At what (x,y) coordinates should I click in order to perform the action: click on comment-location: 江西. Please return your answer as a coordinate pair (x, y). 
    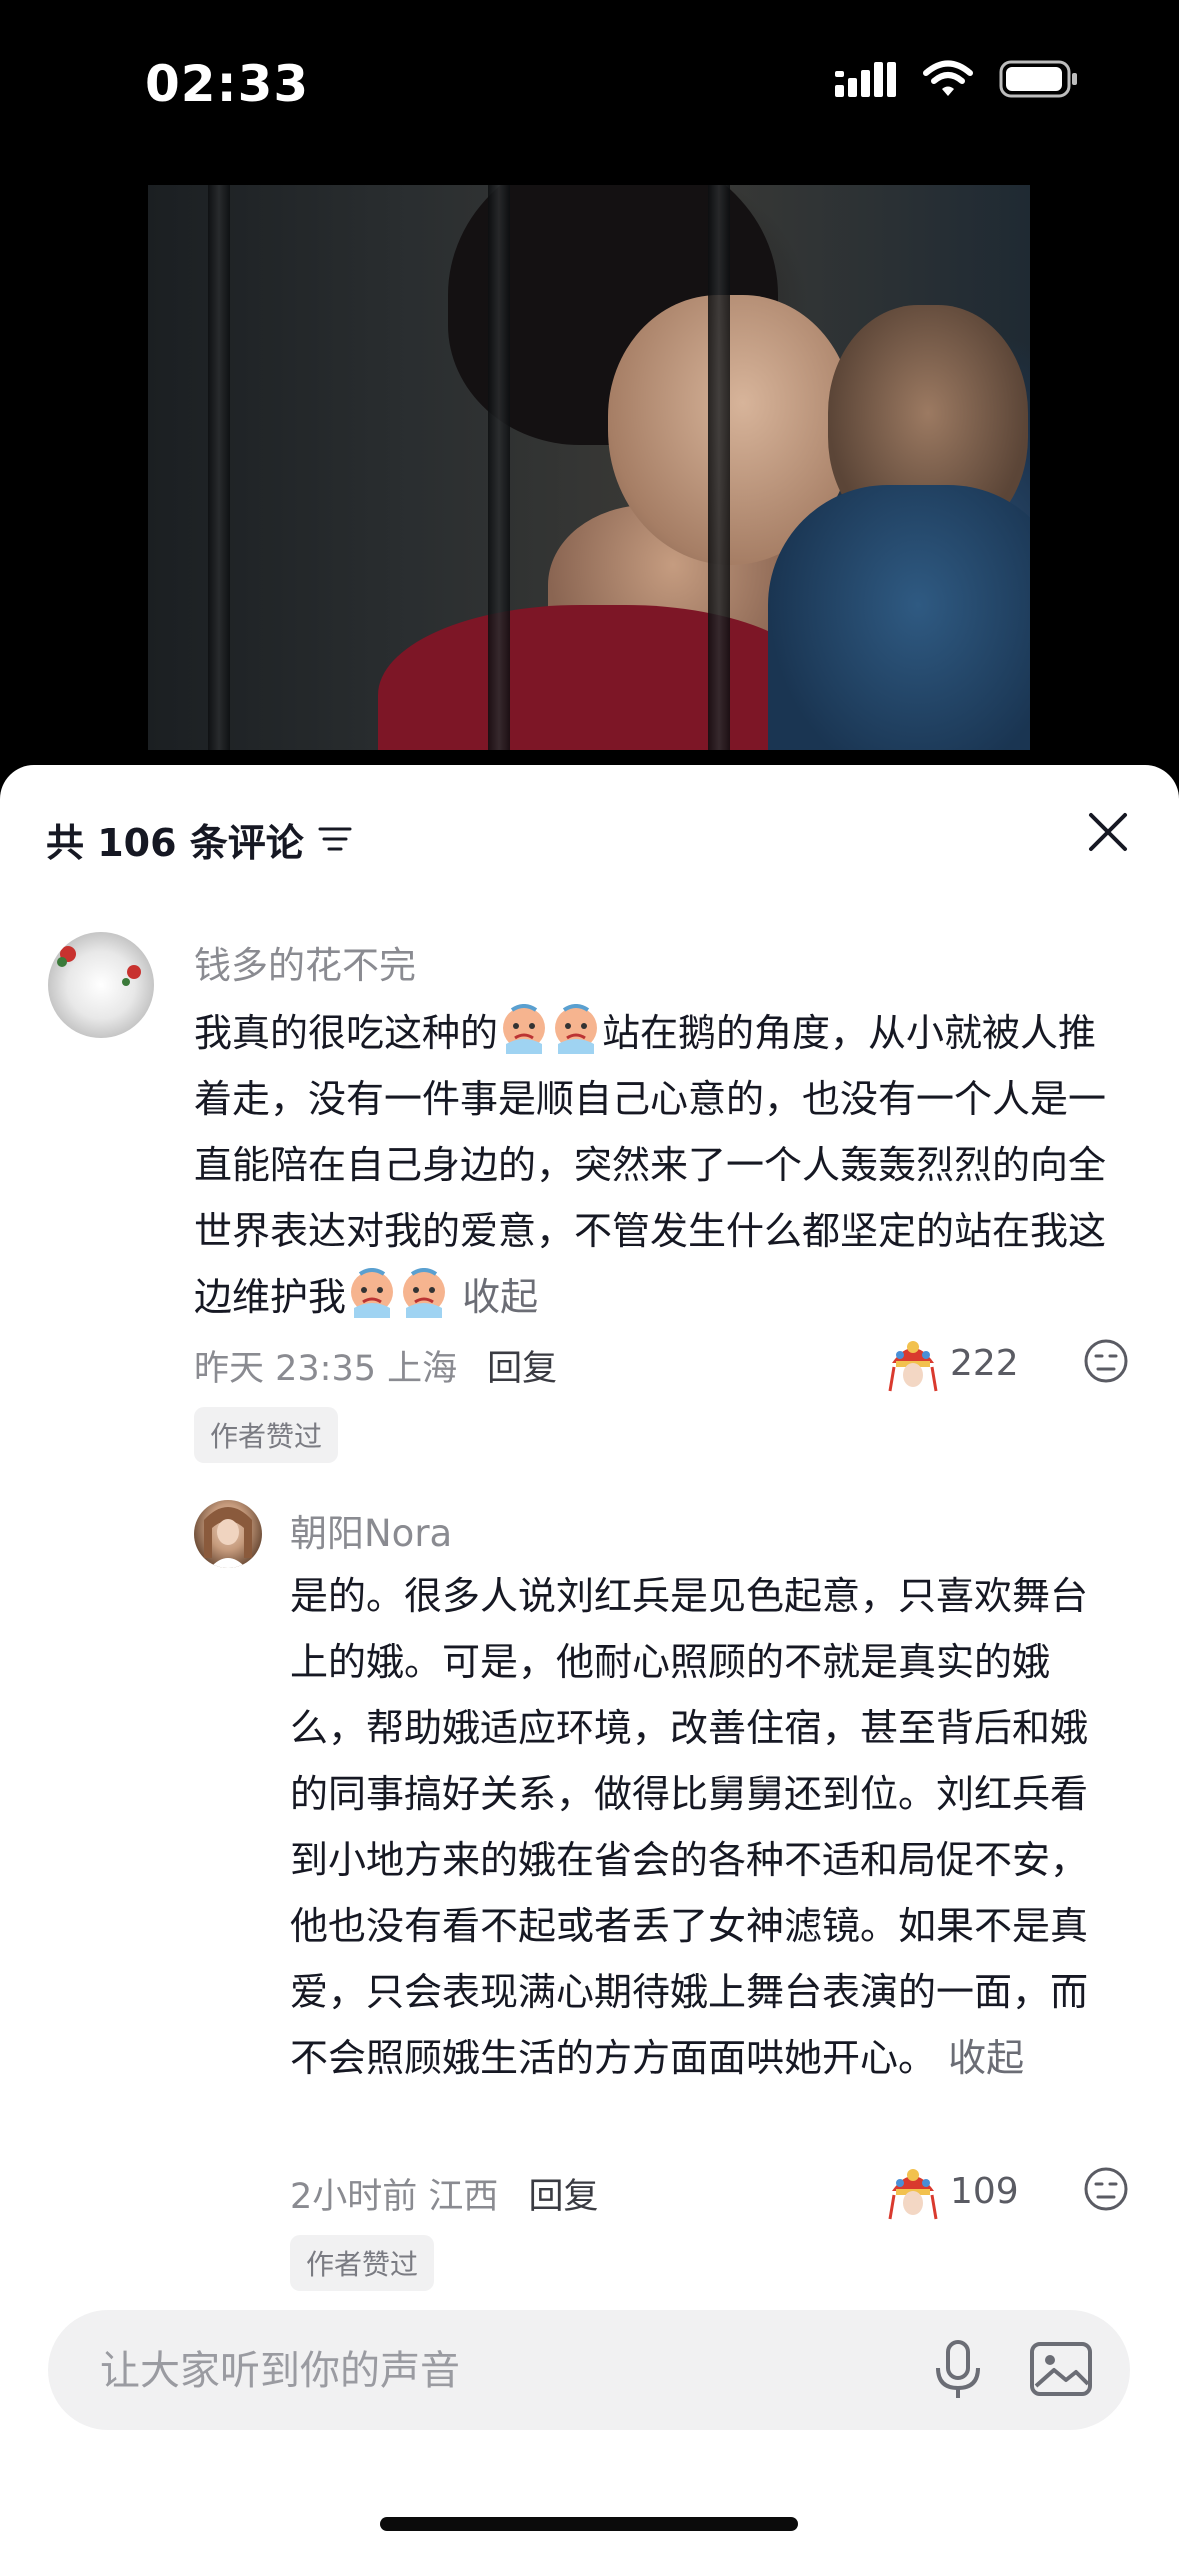
    Looking at the image, I should click on (463, 2197).